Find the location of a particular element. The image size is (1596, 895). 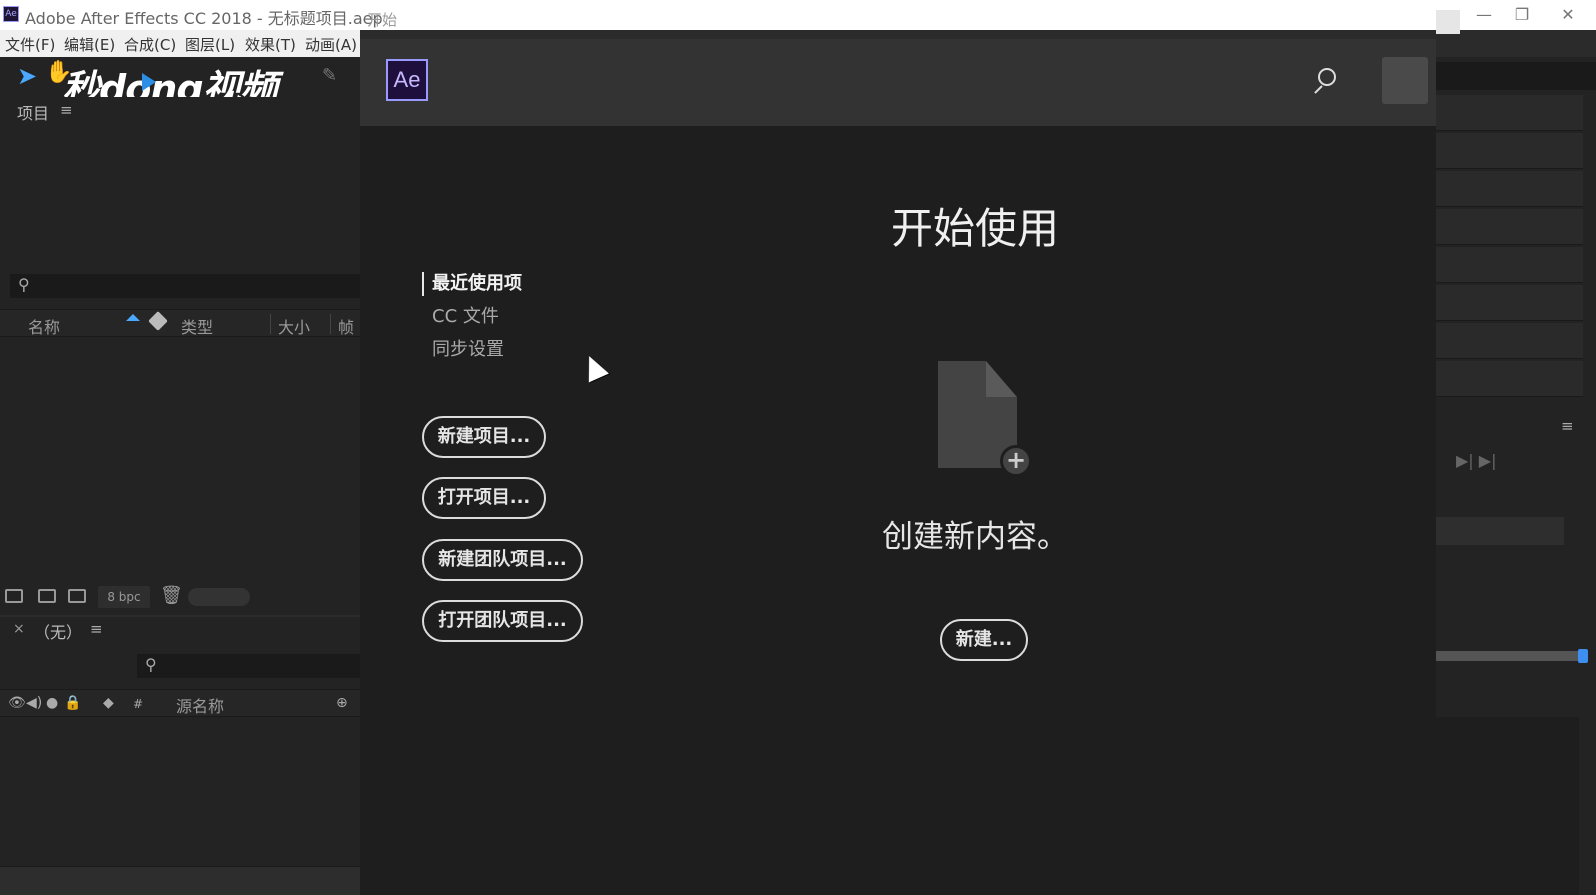

switches-icon: ⊕ is located at coordinates (342, 703).